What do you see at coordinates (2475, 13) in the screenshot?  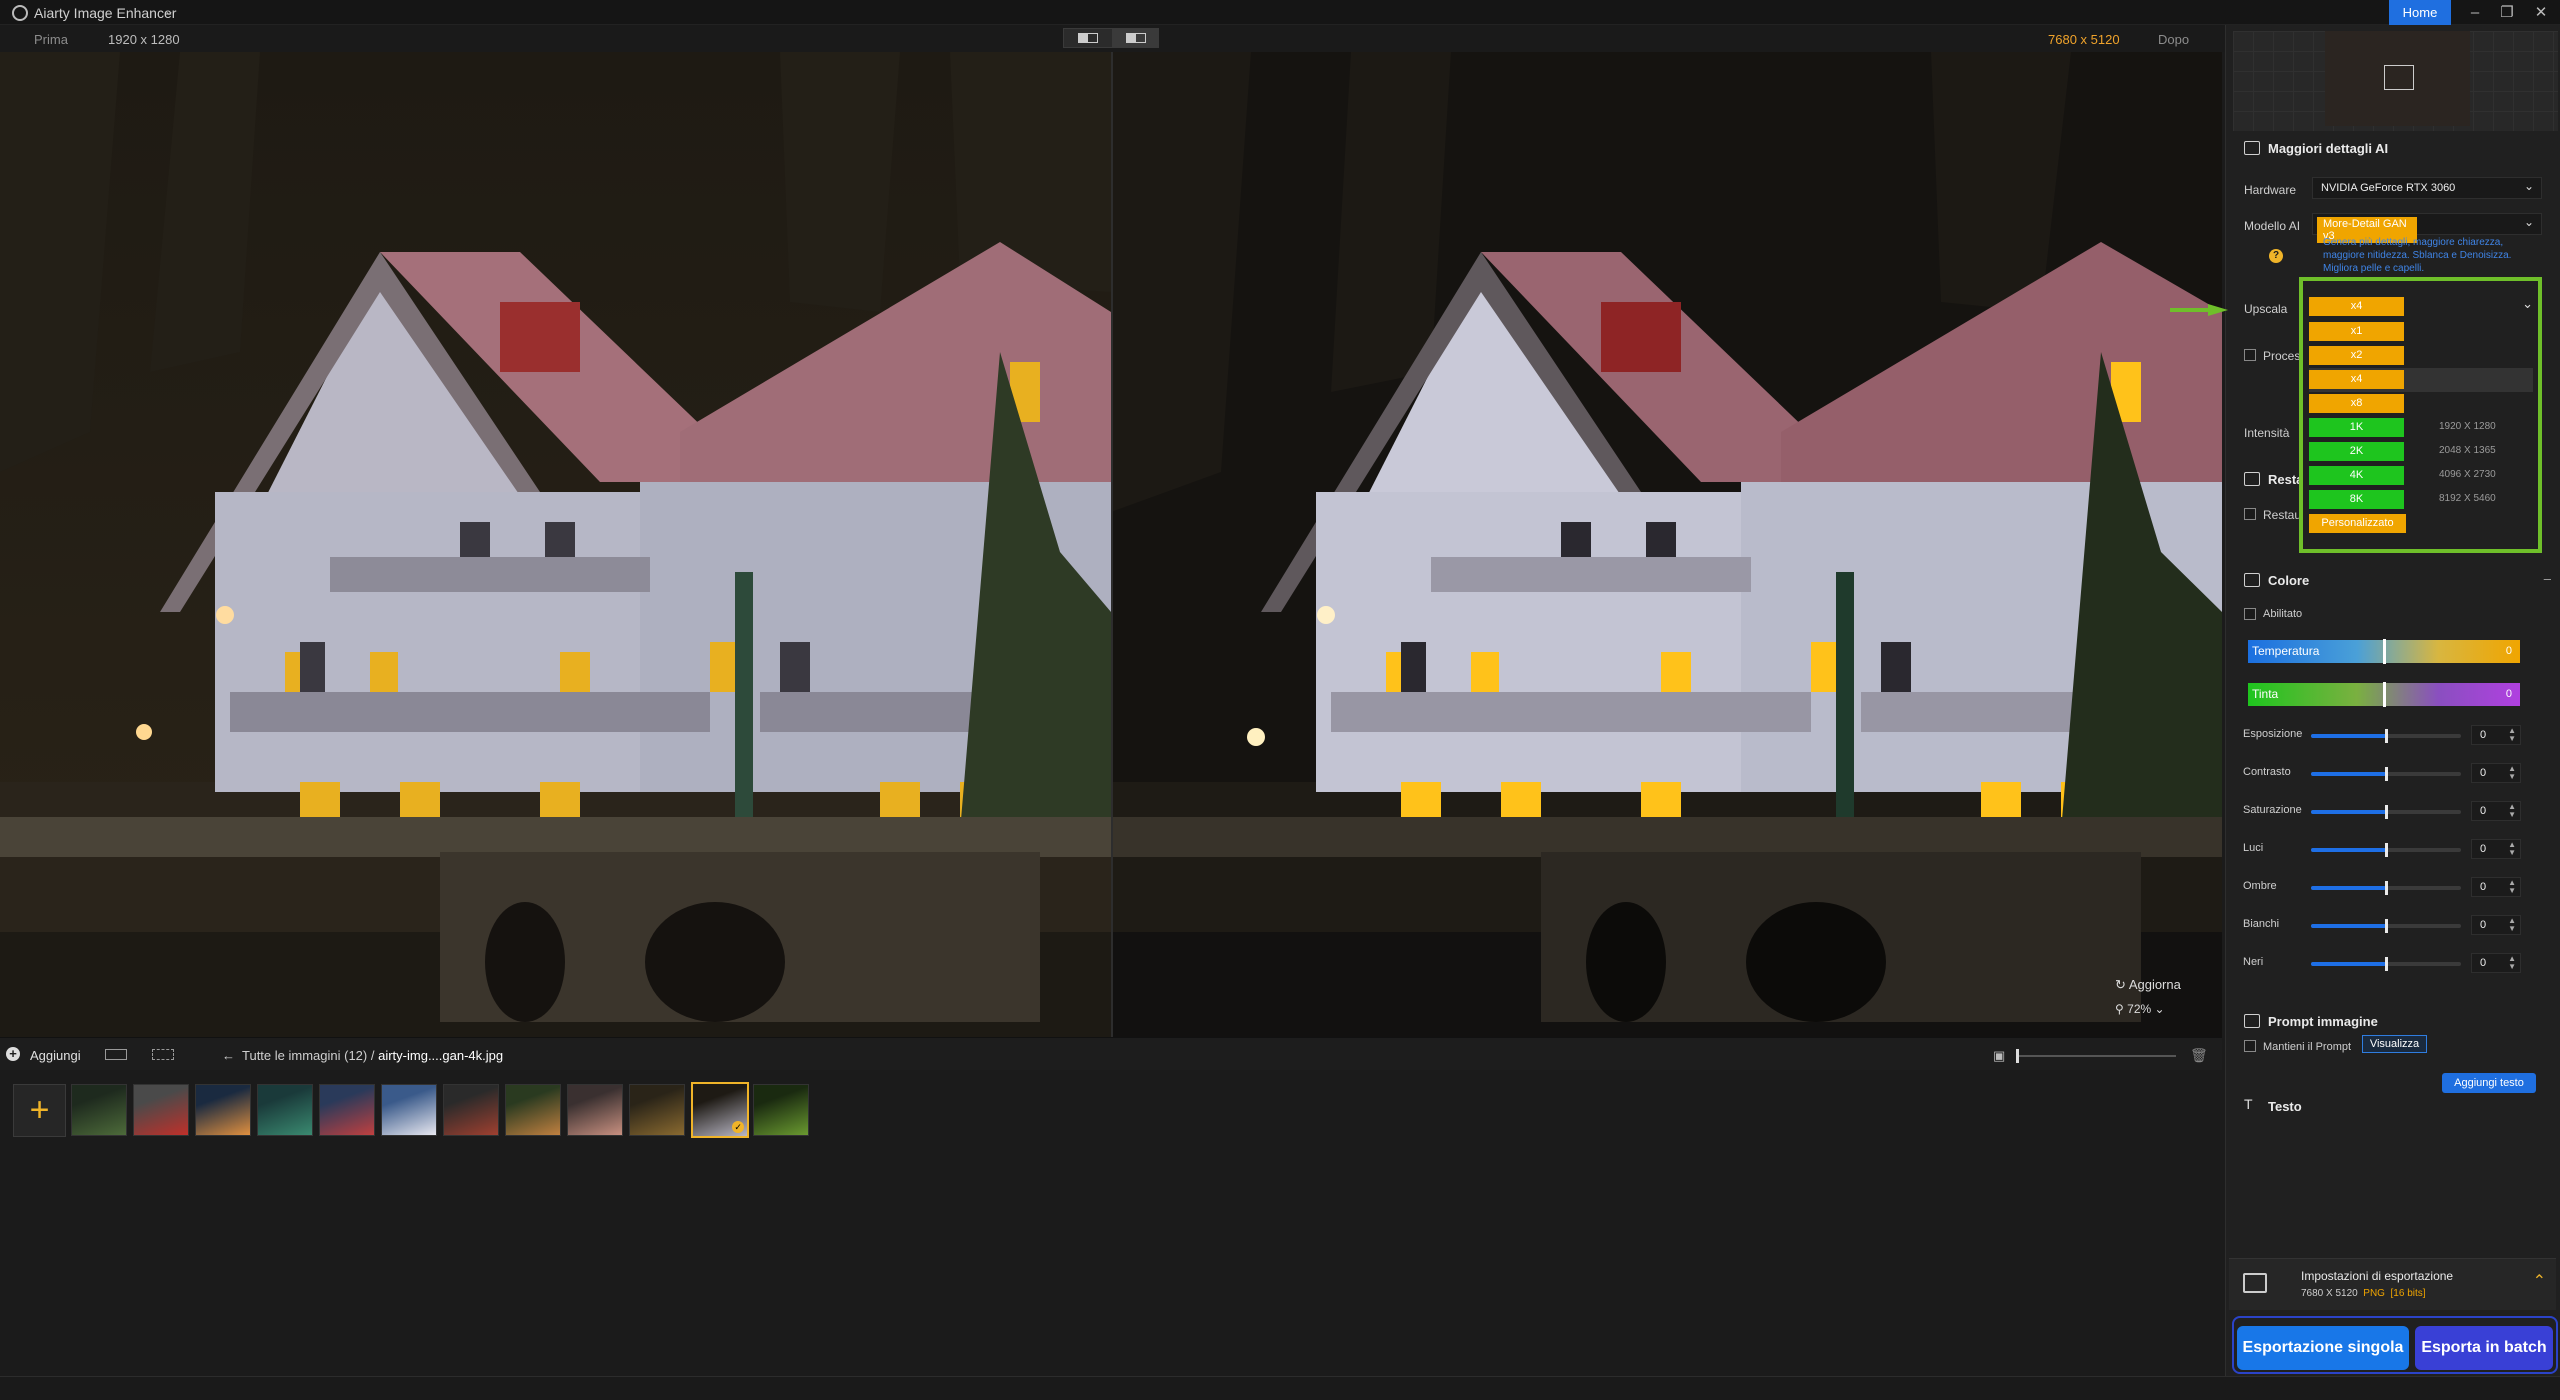 I see `minimize-icon: –` at bounding box center [2475, 13].